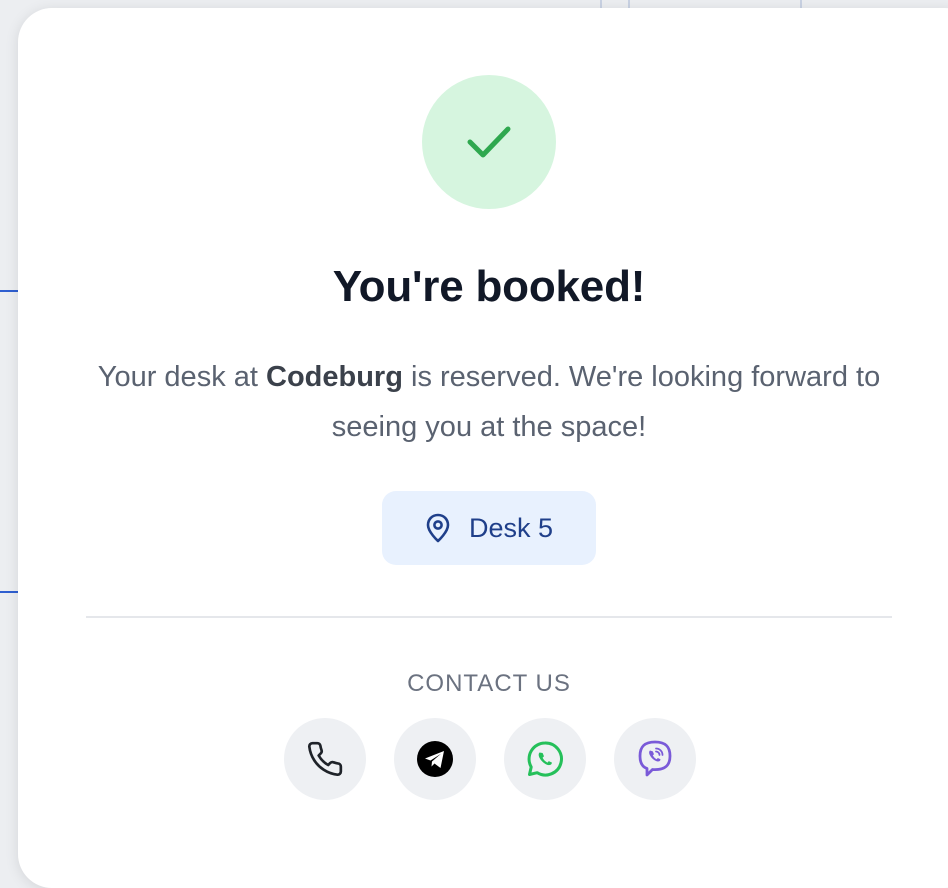  I want to click on phone-icon, so click(325, 759).